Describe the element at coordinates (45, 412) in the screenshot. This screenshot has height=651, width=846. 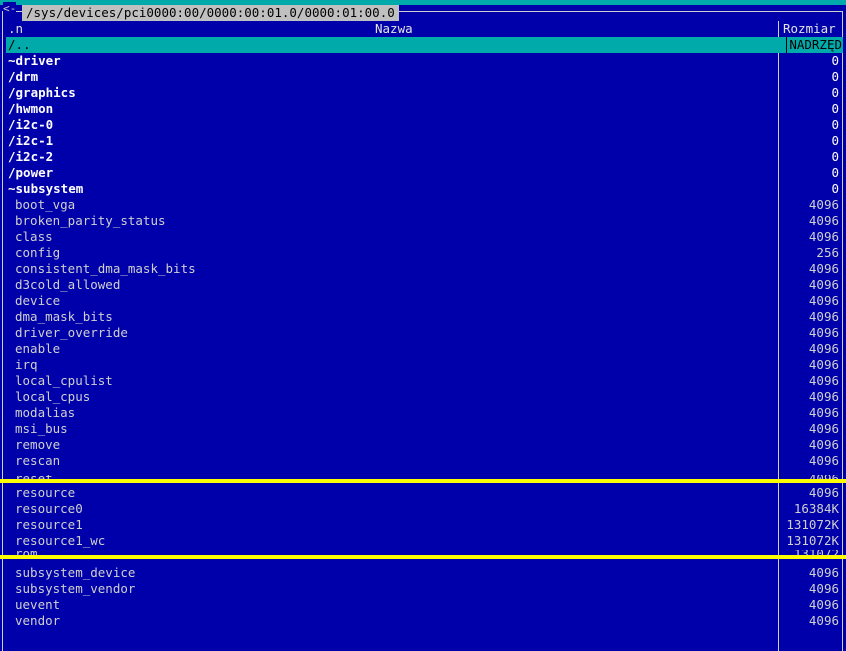
I see `entry-name: modalias` at that location.